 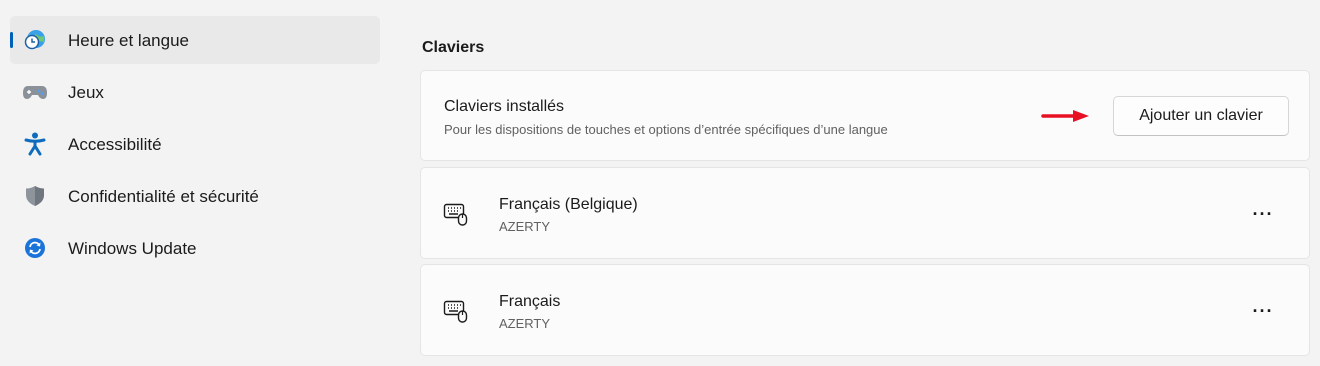 What do you see at coordinates (504, 106) in the screenshot?
I see `installed-keyboards-title: Claviers installés` at bounding box center [504, 106].